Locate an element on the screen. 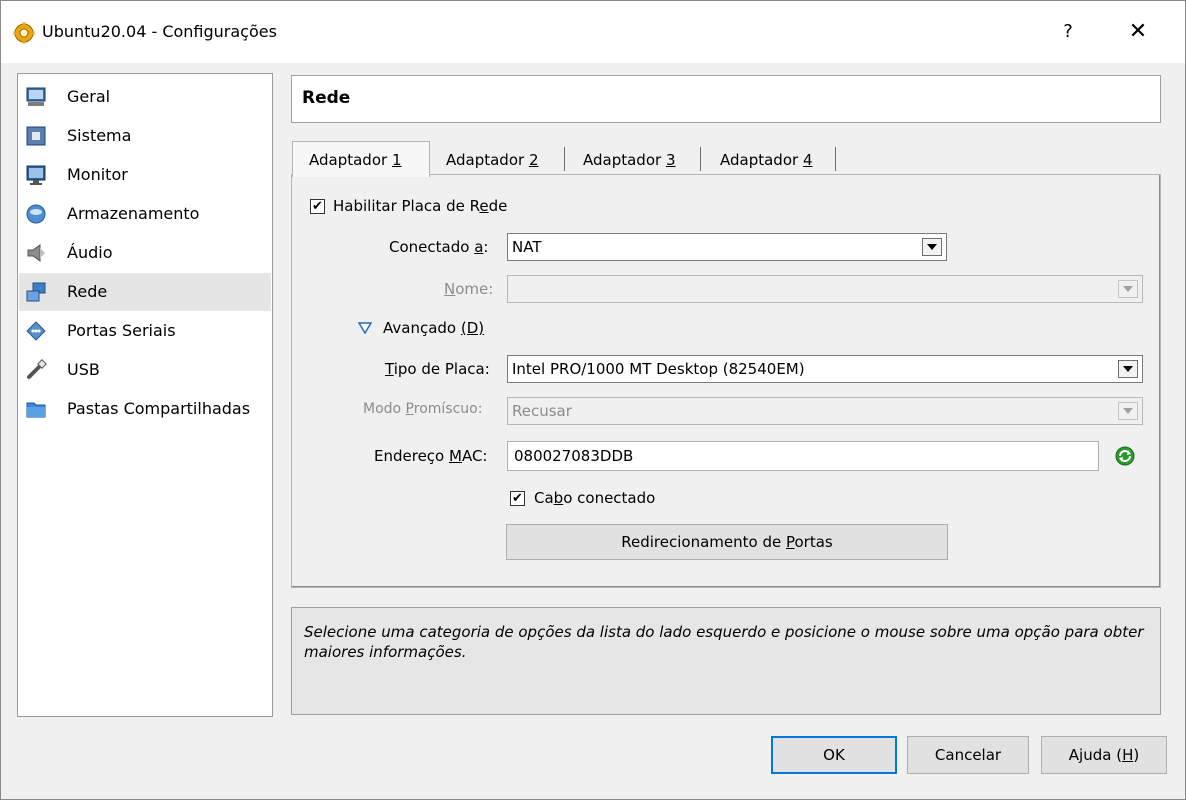 The height and width of the screenshot is (800, 1186). tab-mnemonic: 4 is located at coordinates (807, 160).